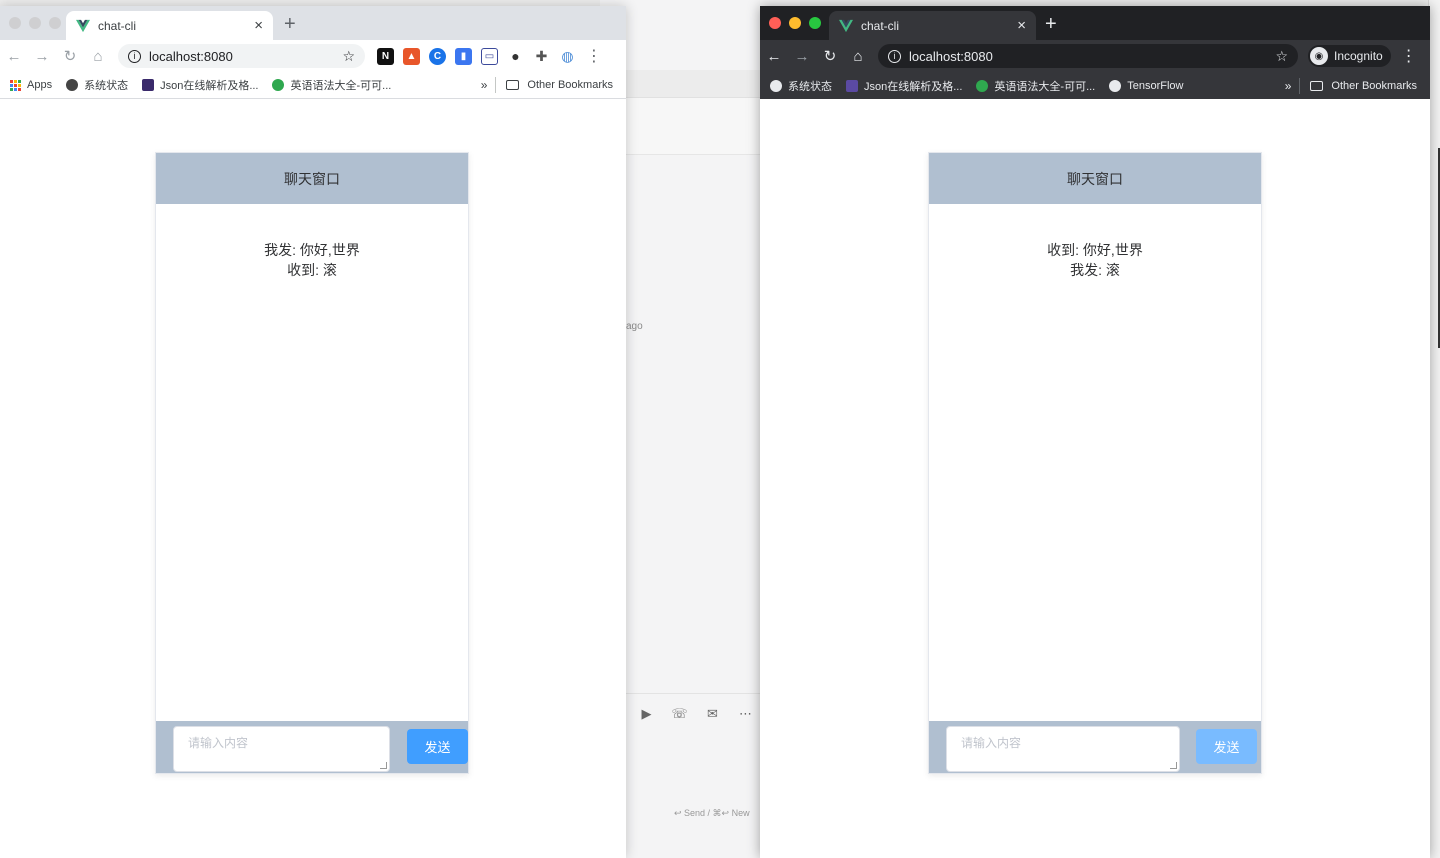  I want to click on other-bookmarks-label: Other Bookmarks, so click(570, 85).